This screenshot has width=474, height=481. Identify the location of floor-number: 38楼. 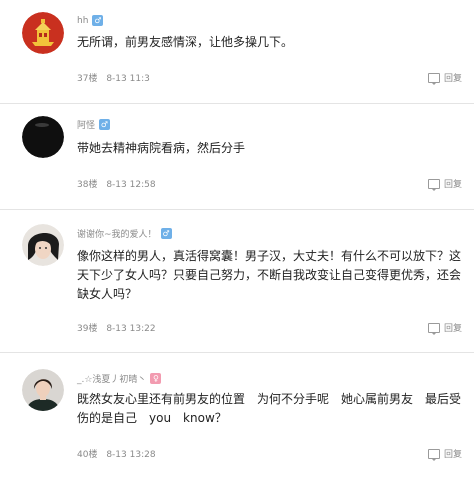
(87, 185).